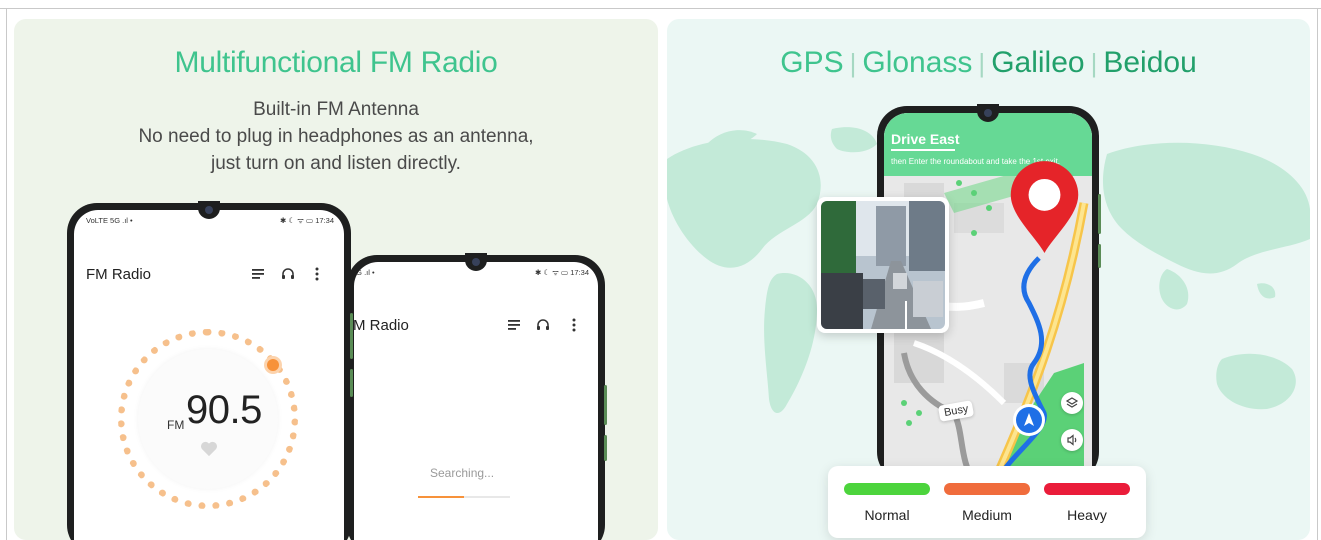 Image resolution: width=1321 pixels, height=540 pixels. I want to click on layers-icon, so click(1072, 402).